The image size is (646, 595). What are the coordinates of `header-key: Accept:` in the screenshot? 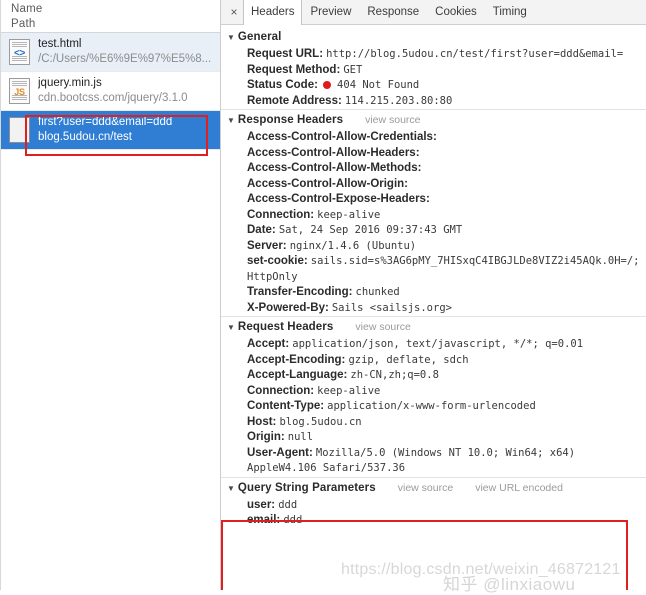 It's located at (268, 344).